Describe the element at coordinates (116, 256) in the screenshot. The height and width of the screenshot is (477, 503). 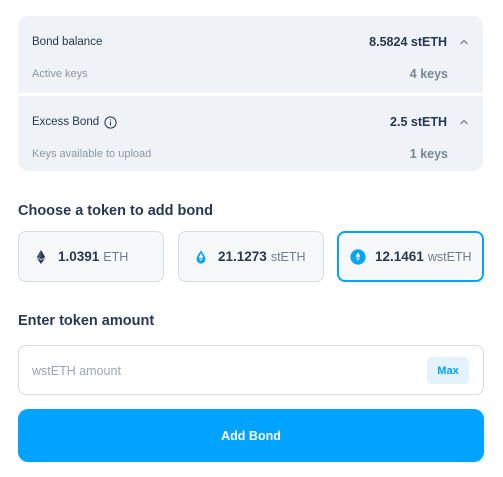
I see `token-symbol: ETH` at that location.